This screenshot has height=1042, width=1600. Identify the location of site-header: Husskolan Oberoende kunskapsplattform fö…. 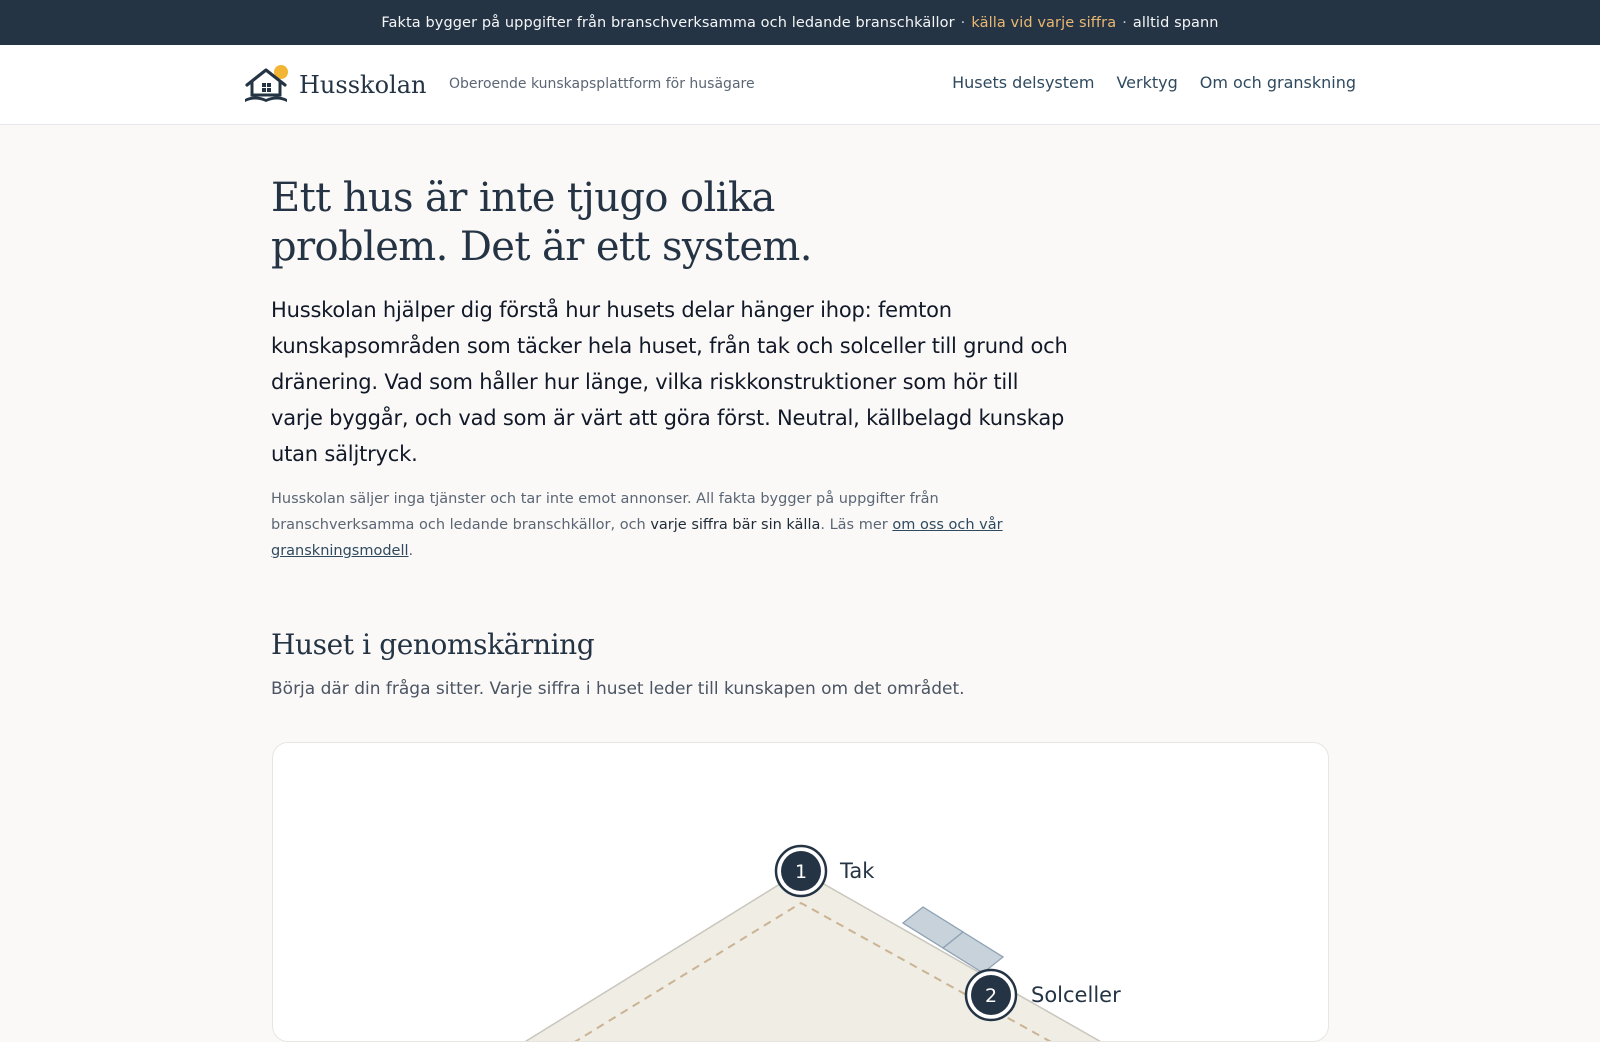
(800, 85).